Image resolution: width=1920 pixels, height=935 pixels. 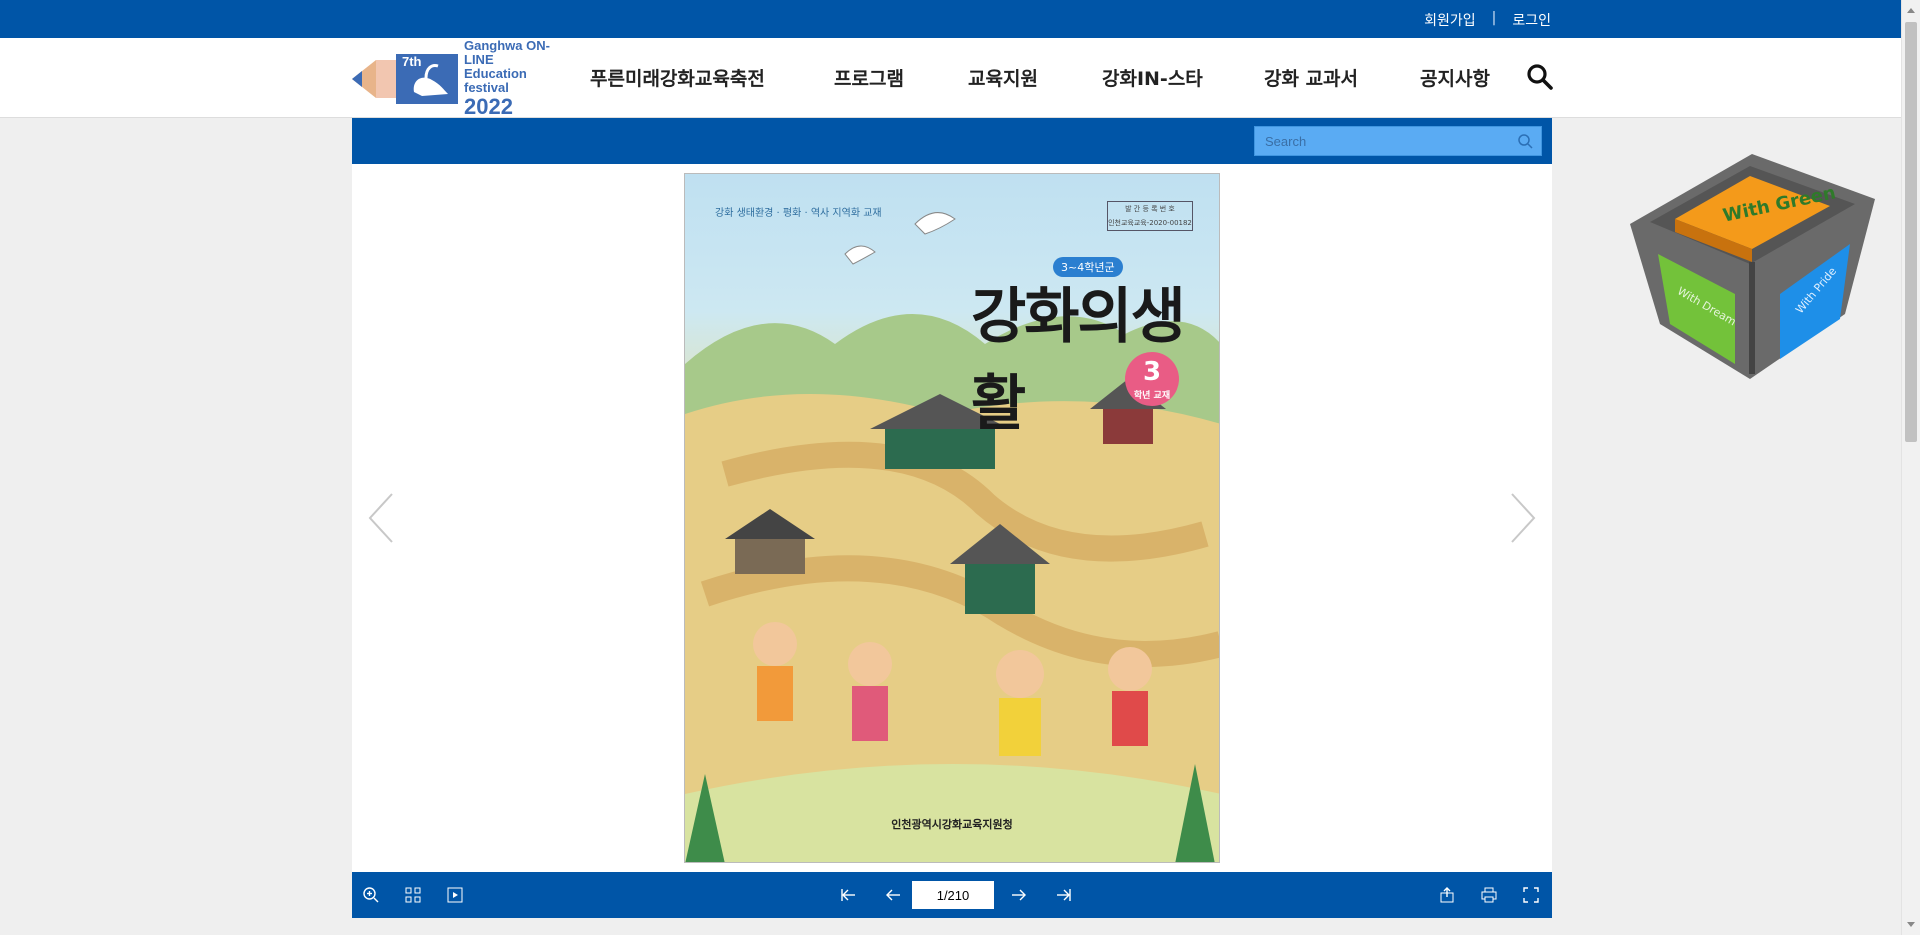 I want to click on viewer-search-icon, so click(x=1525, y=141).